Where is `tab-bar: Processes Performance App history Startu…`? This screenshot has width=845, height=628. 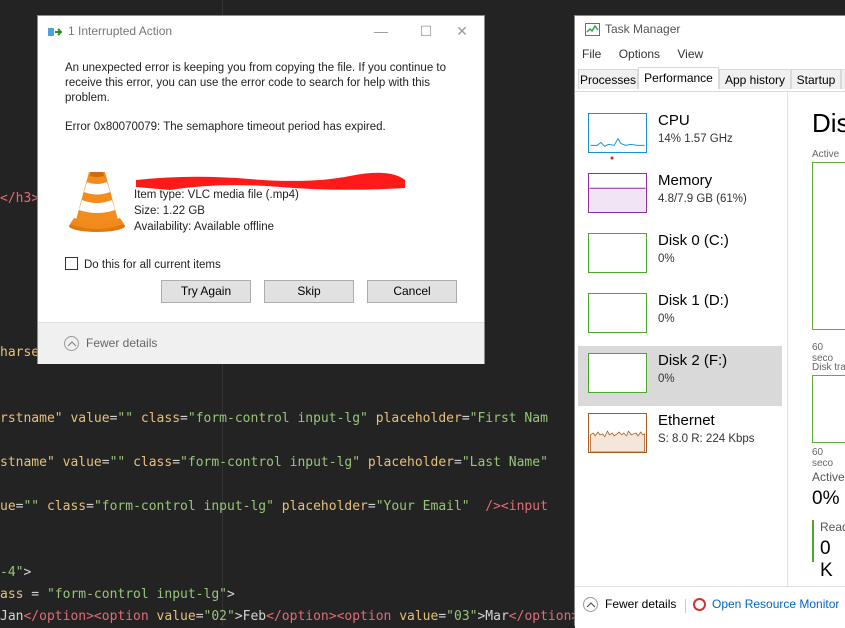 tab-bar: Processes Performance App history Startu… is located at coordinates (710, 79).